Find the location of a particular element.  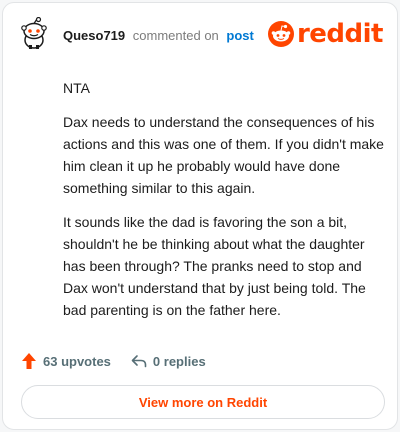

comment-meta: Queso719 commented on post is located at coordinates (158, 35).